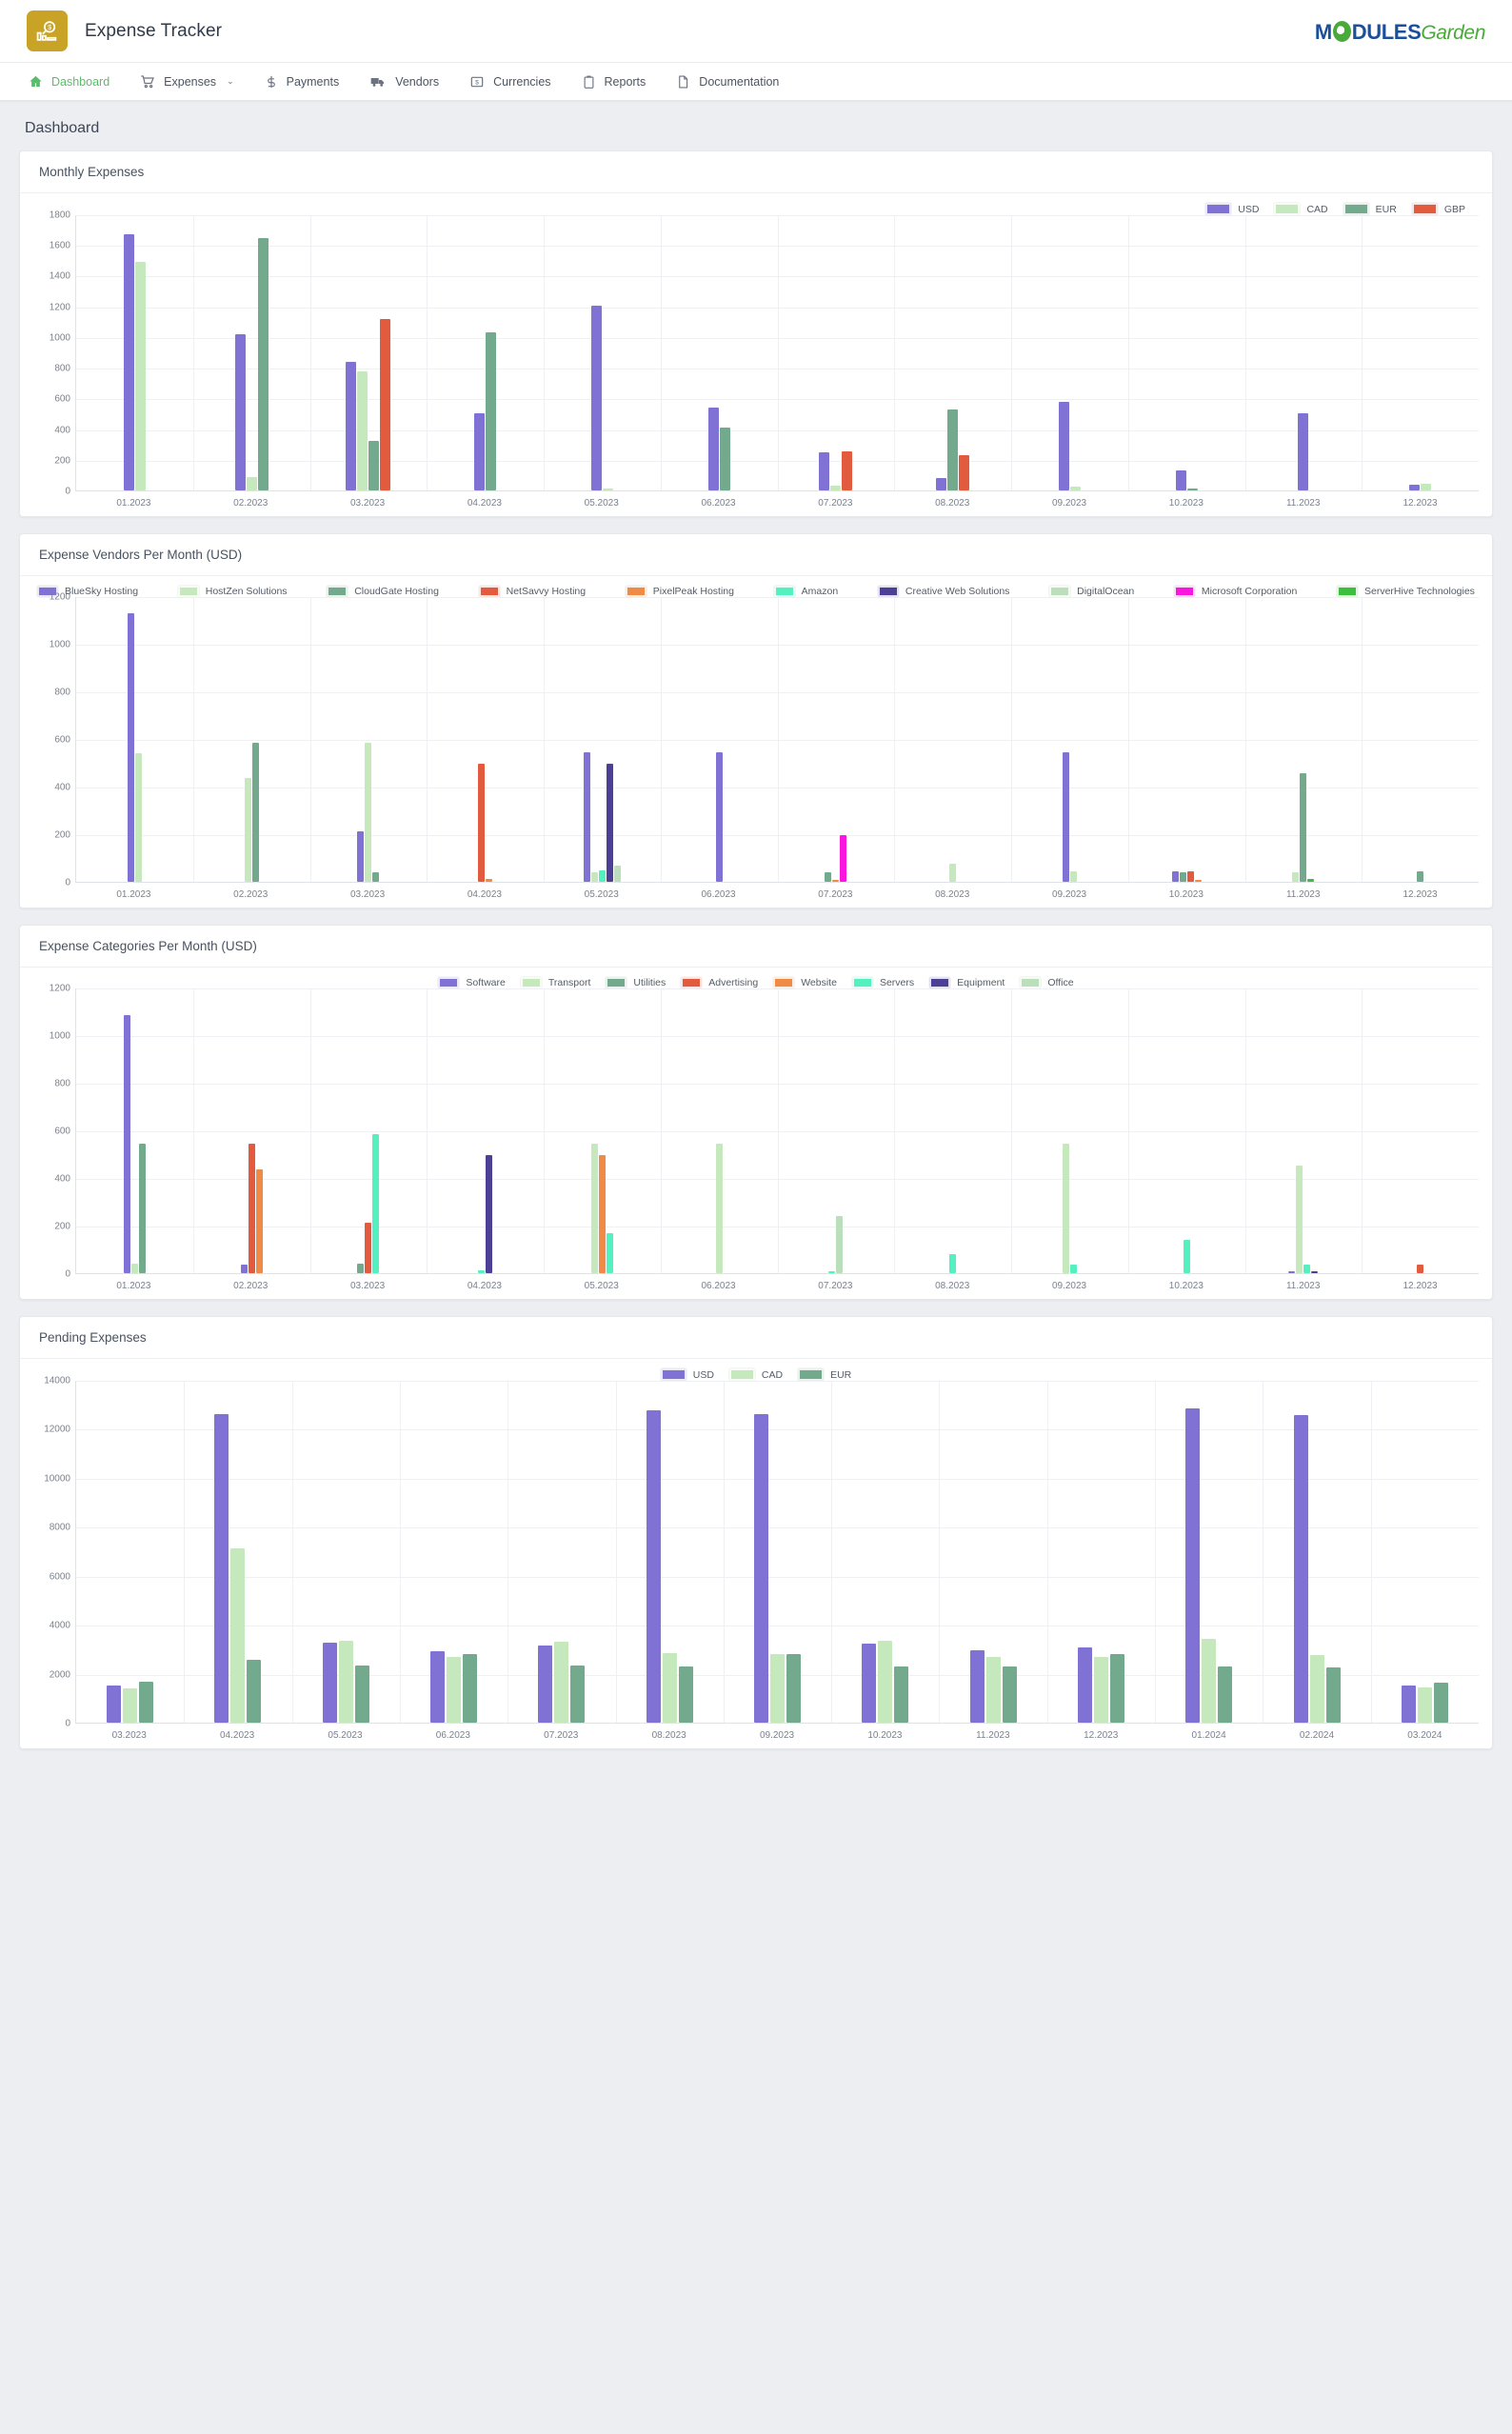 The width and height of the screenshot is (1512, 2434). Describe the element at coordinates (1091, 591) in the screenshot. I see `legend-item: DigitalOcean` at that location.